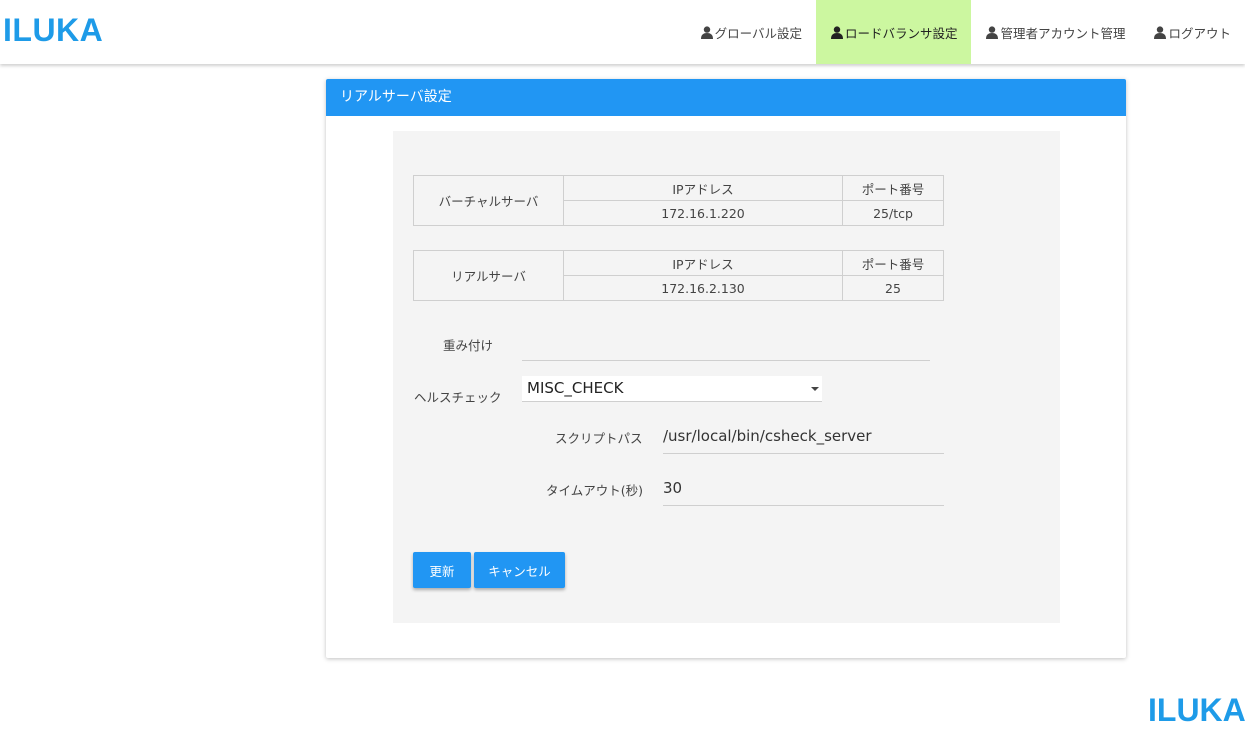  What do you see at coordinates (803, 437) in the screenshot?
I see `script-path-input: /usr/local/bin/csheck_server` at bounding box center [803, 437].